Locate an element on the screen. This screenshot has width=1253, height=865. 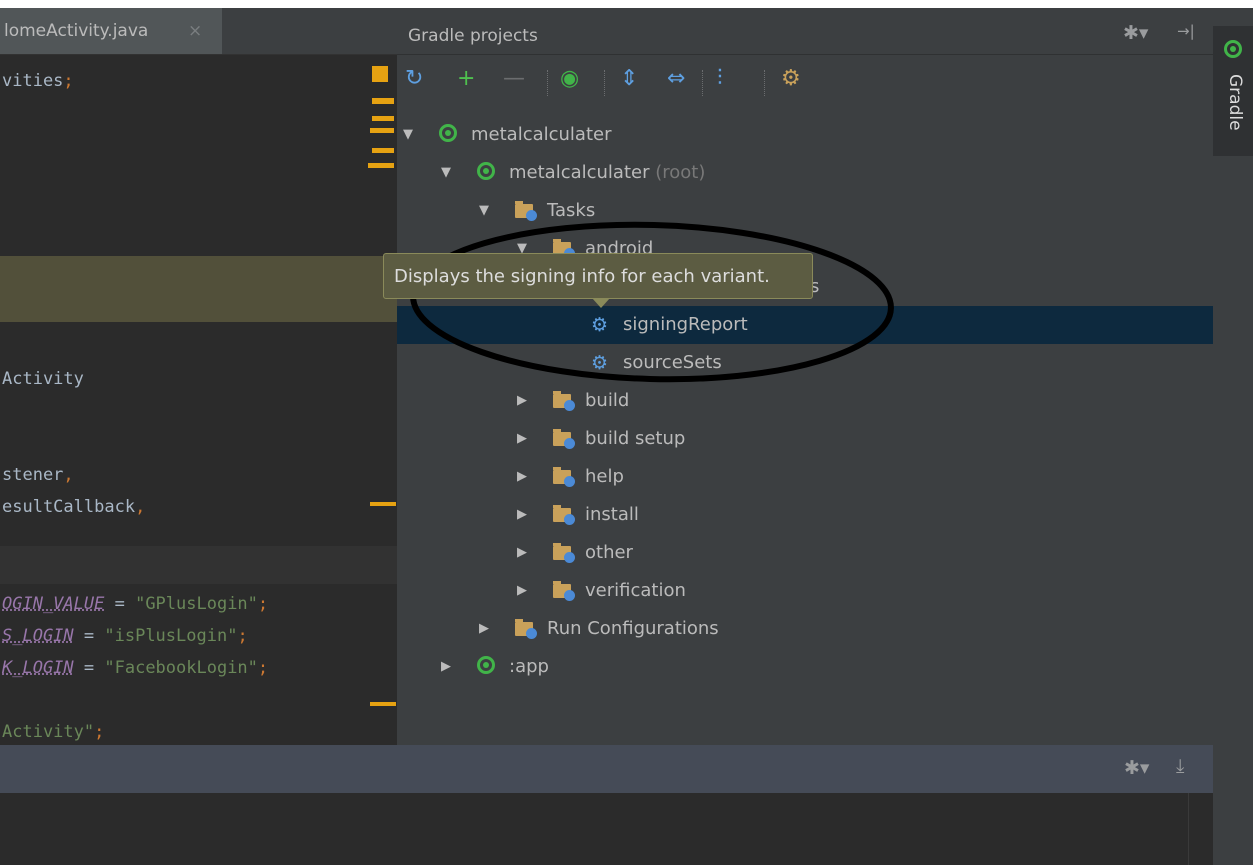
editor-tab: lomeActivity.java × is located at coordinates (111, 31).